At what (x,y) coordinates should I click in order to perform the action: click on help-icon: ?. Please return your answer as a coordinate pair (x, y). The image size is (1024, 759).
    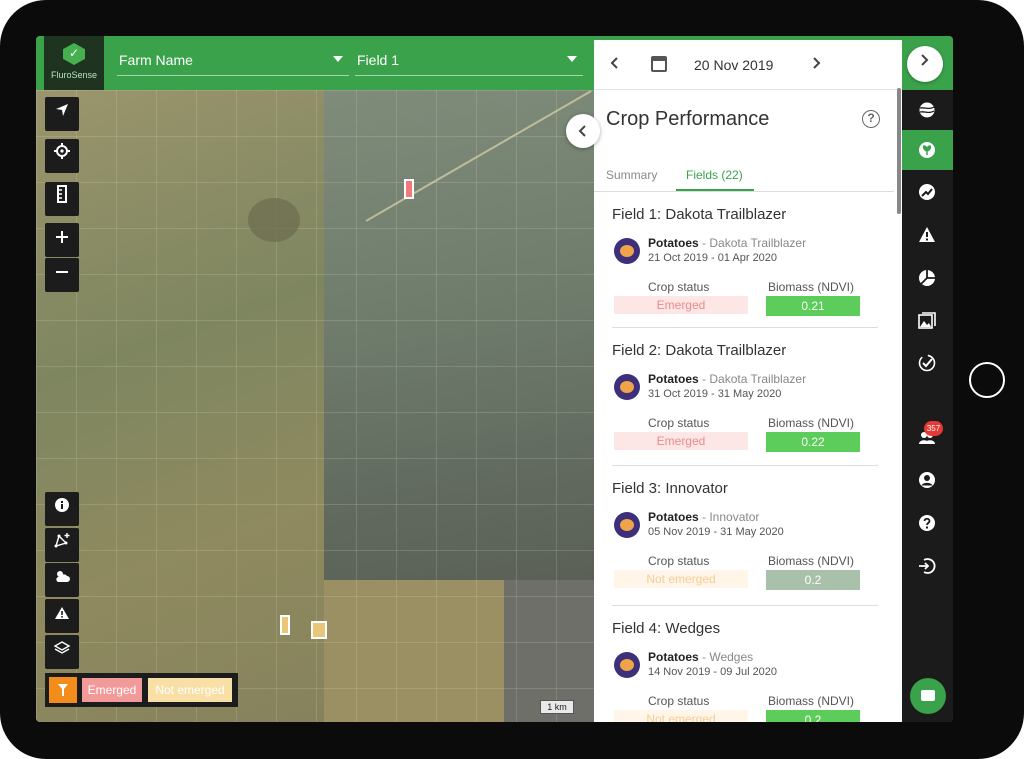
    Looking at the image, I should click on (871, 119).